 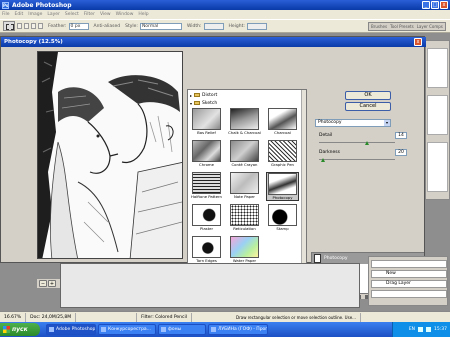 I want to click on menu-layer: Layer, so click(x=53, y=14).